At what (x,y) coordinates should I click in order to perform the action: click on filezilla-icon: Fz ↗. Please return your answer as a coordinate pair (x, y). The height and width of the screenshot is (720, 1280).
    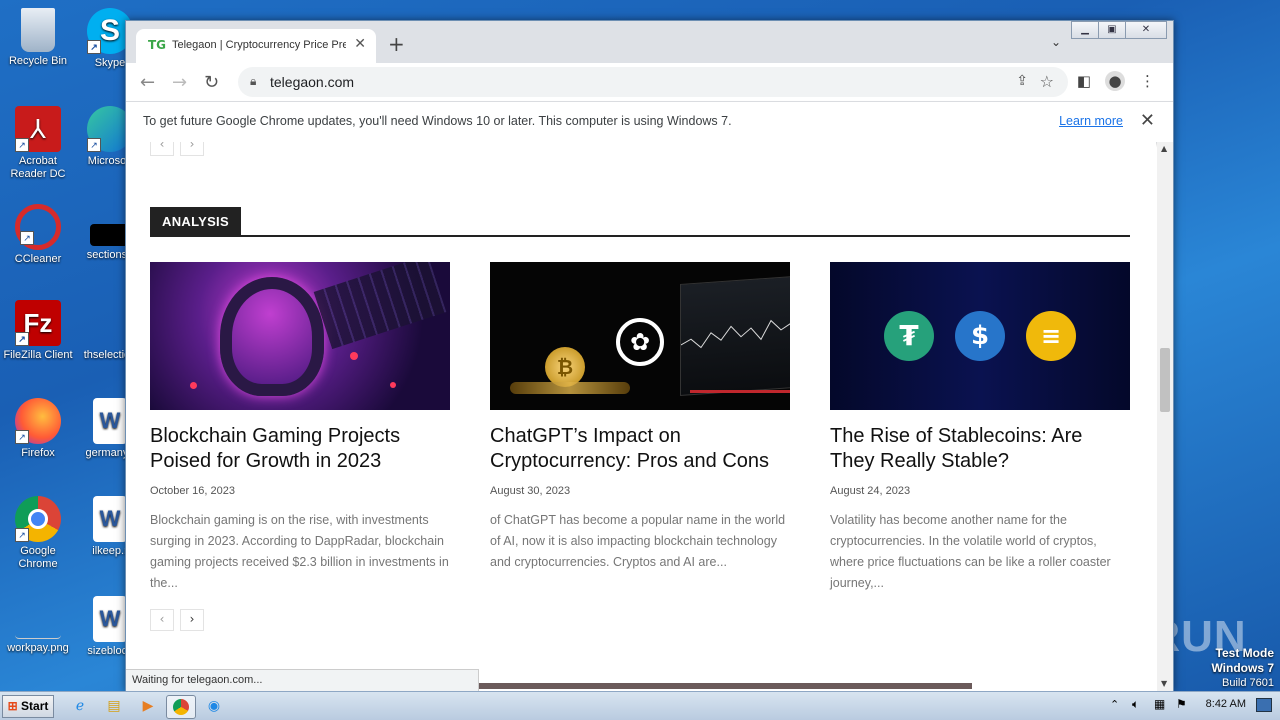
    Looking at the image, I should click on (38, 323).